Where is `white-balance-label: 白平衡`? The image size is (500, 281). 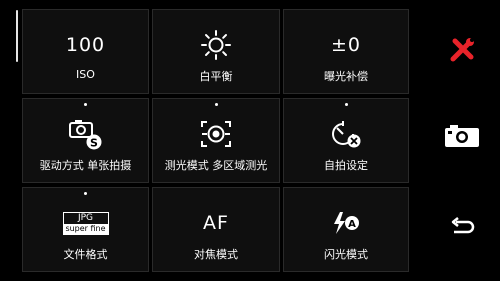
white-balance-label: 白平衡 is located at coordinates (216, 76).